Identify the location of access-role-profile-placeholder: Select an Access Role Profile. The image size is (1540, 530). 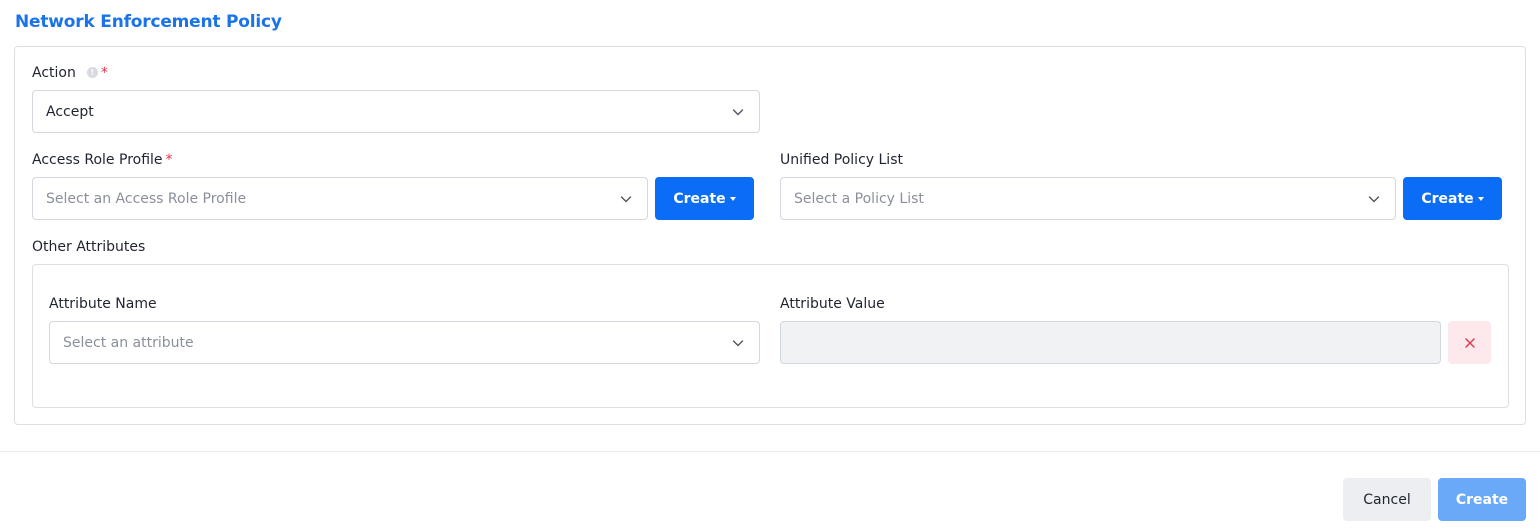
(146, 198).